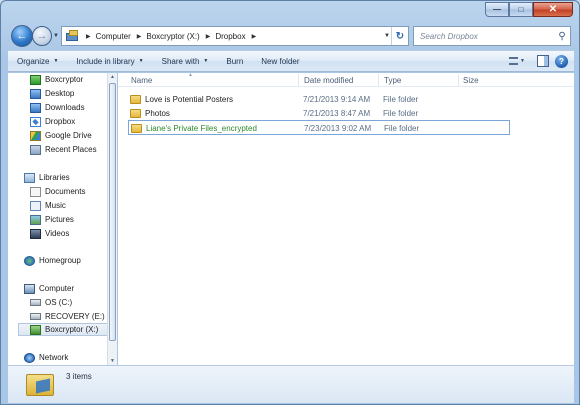  What do you see at coordinates (70, 121) in the screenshot?
I see `sidebar-item-dropbox: Dropbox` at bounding box center [70, 121].